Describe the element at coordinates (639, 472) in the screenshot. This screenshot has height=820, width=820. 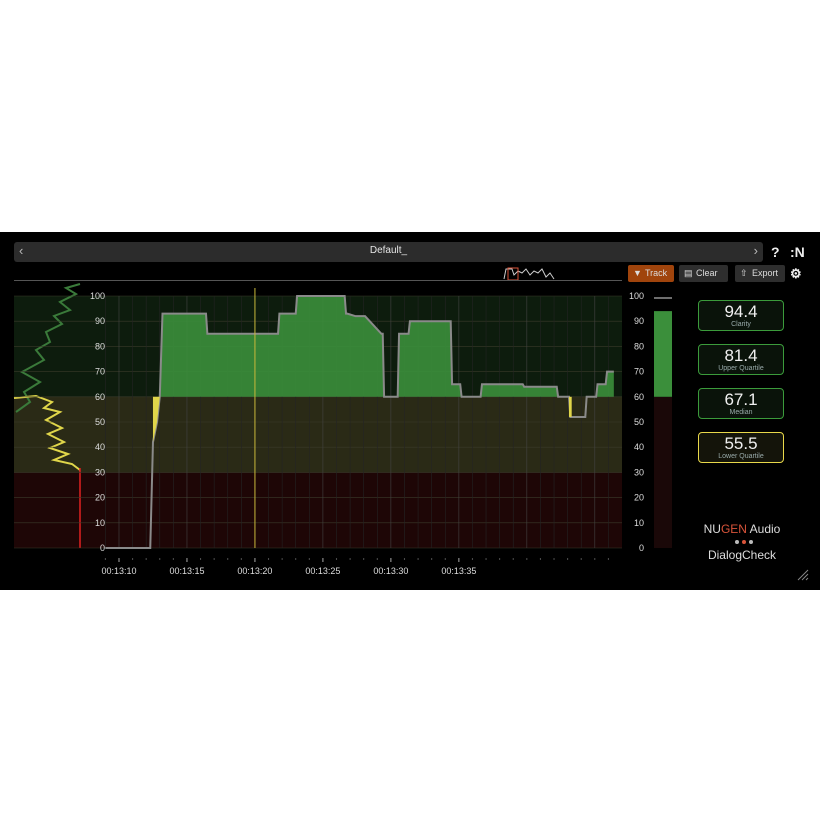
I see `meter-tick-label: 30` at that location.